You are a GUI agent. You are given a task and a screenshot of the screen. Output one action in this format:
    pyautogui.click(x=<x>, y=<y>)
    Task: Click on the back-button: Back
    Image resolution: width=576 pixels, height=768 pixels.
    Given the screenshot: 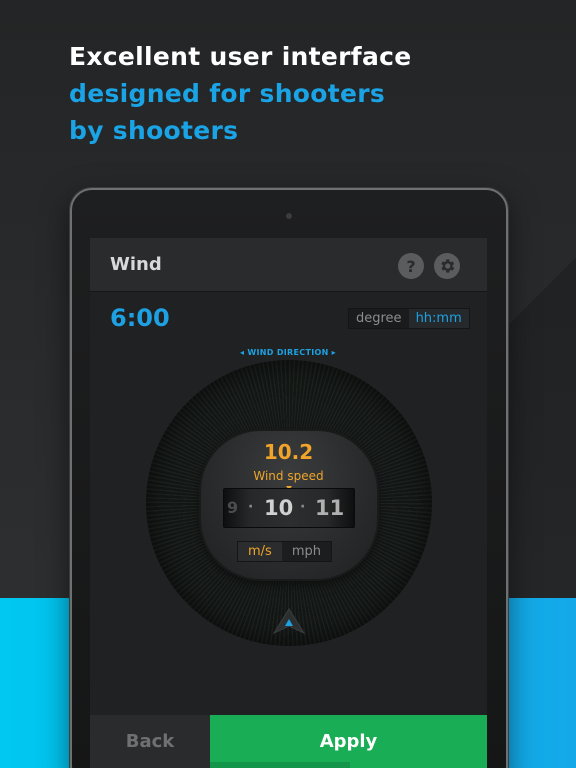 What is the action you would take?
    pyautogui.click(x=150, y=741)
    